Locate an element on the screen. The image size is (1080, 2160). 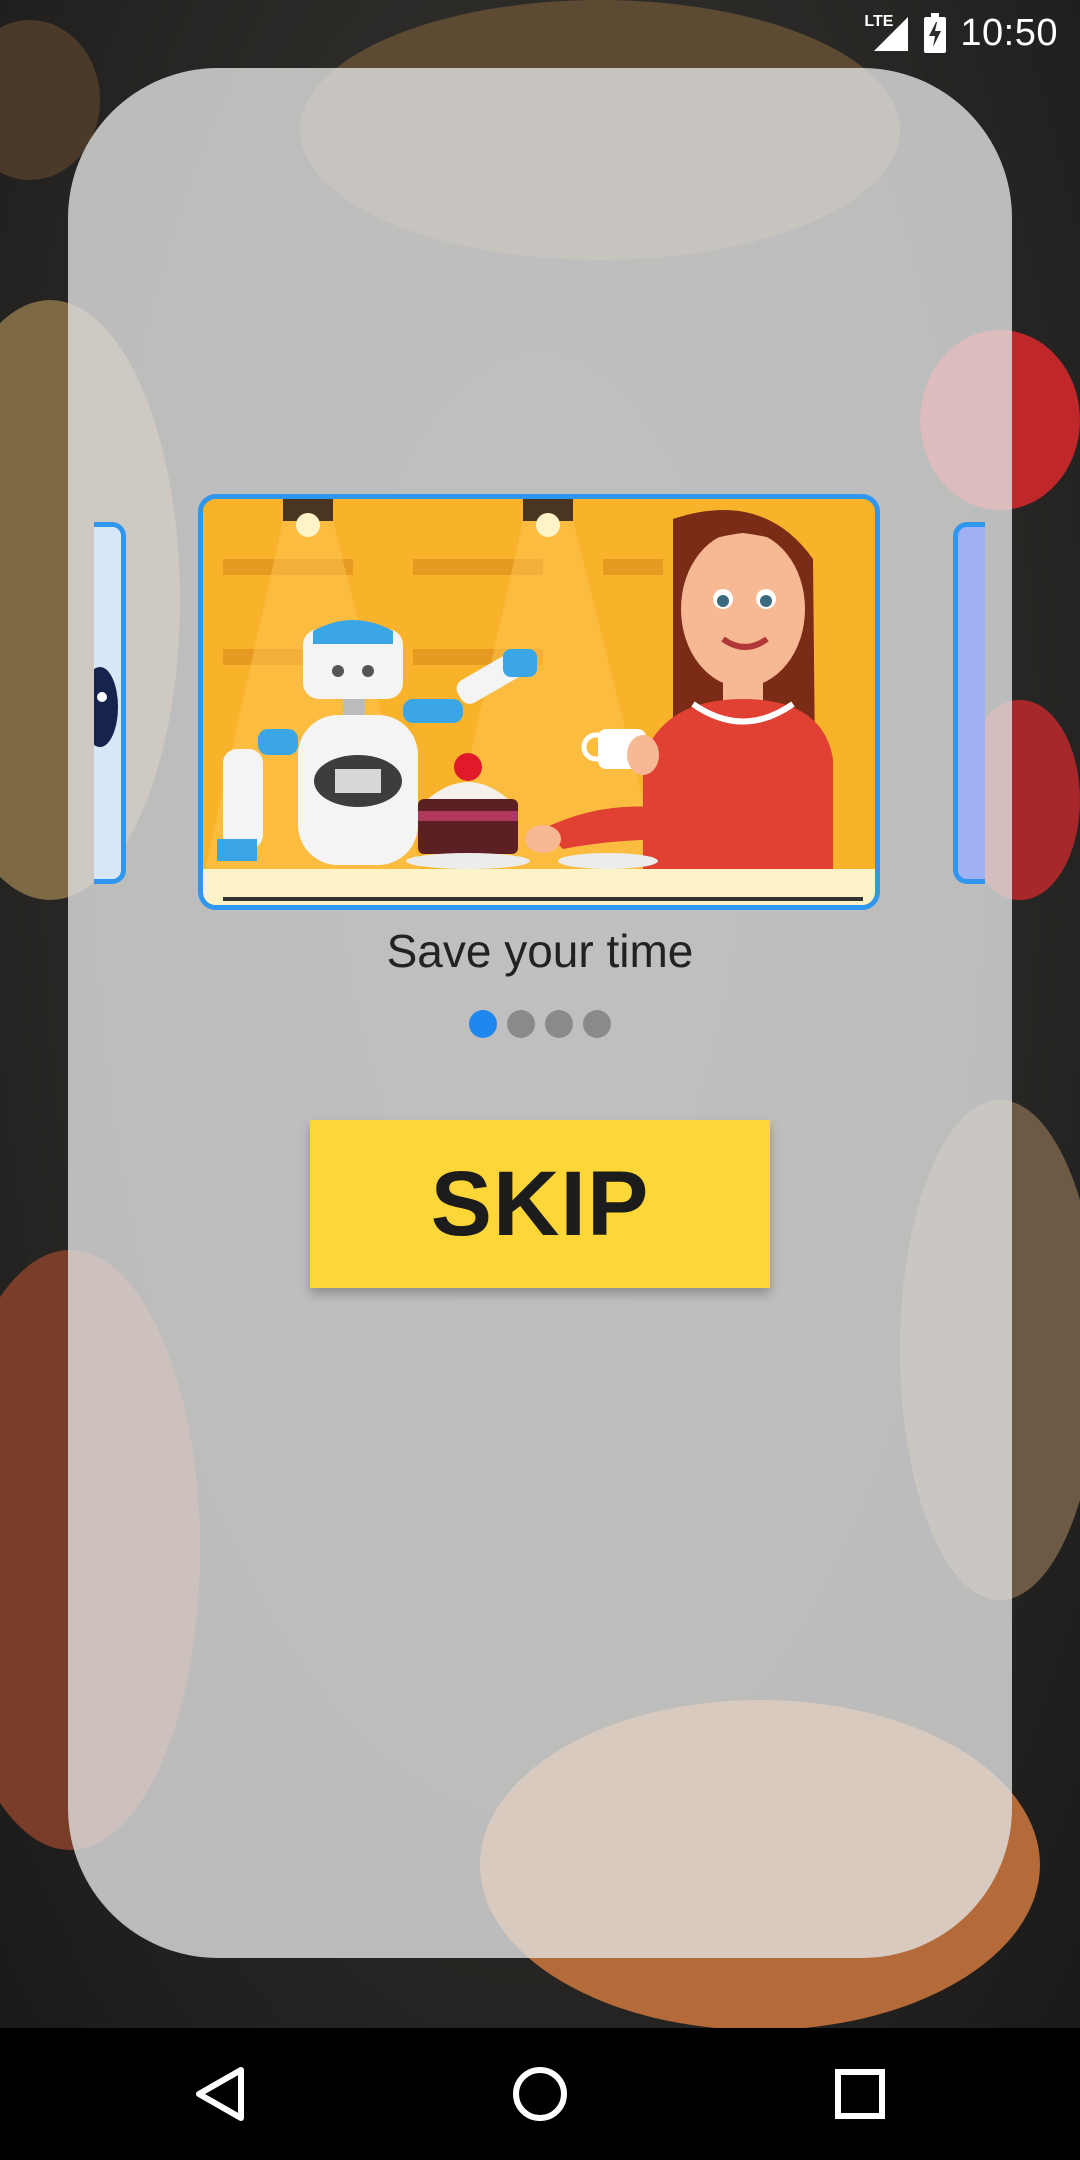
carousel-slide-previous is located at coordinates (110, 703).